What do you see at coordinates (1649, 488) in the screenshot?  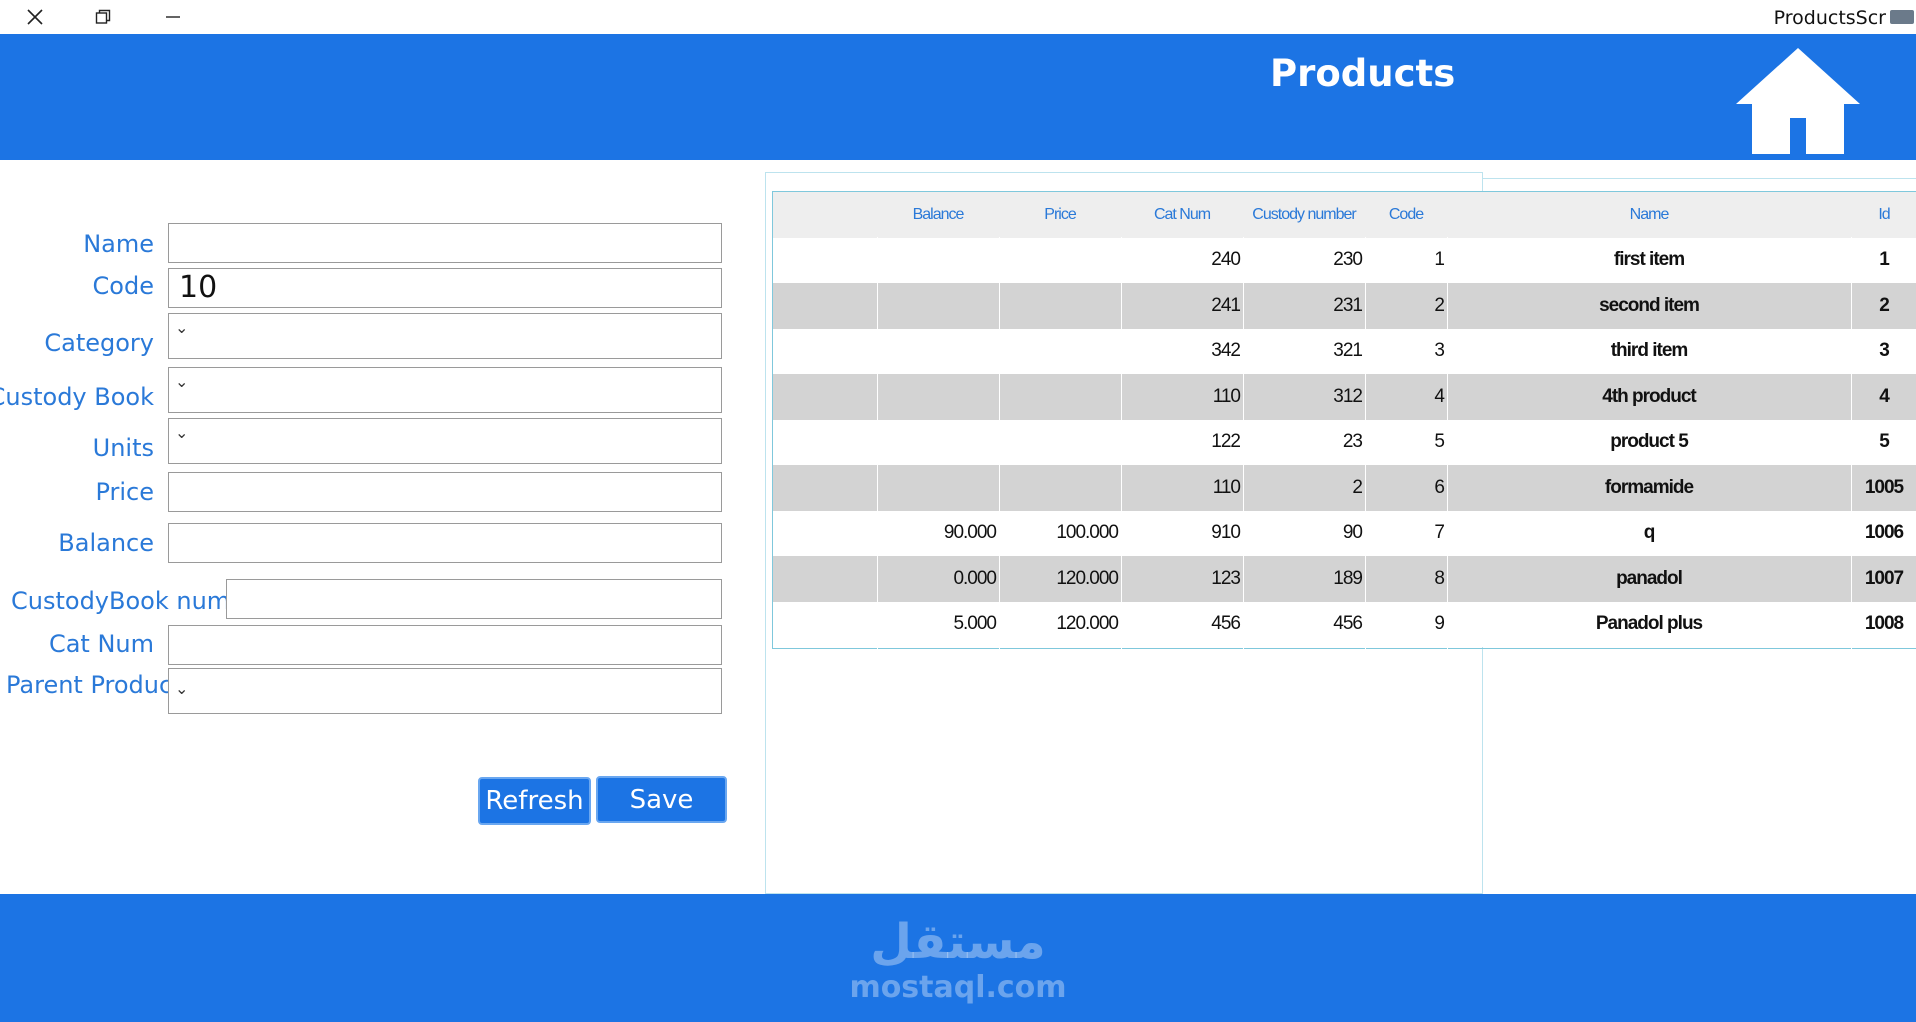 I see `cell-name: formamide` at bounding box center [1649, 488].